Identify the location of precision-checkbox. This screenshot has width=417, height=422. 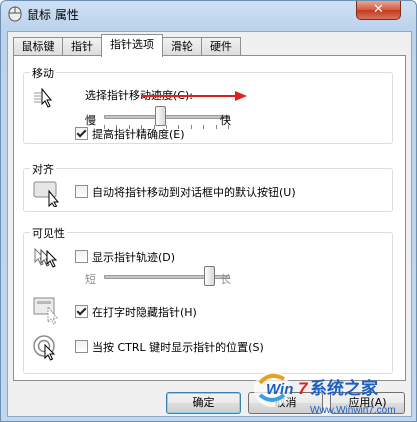
(81, 133).